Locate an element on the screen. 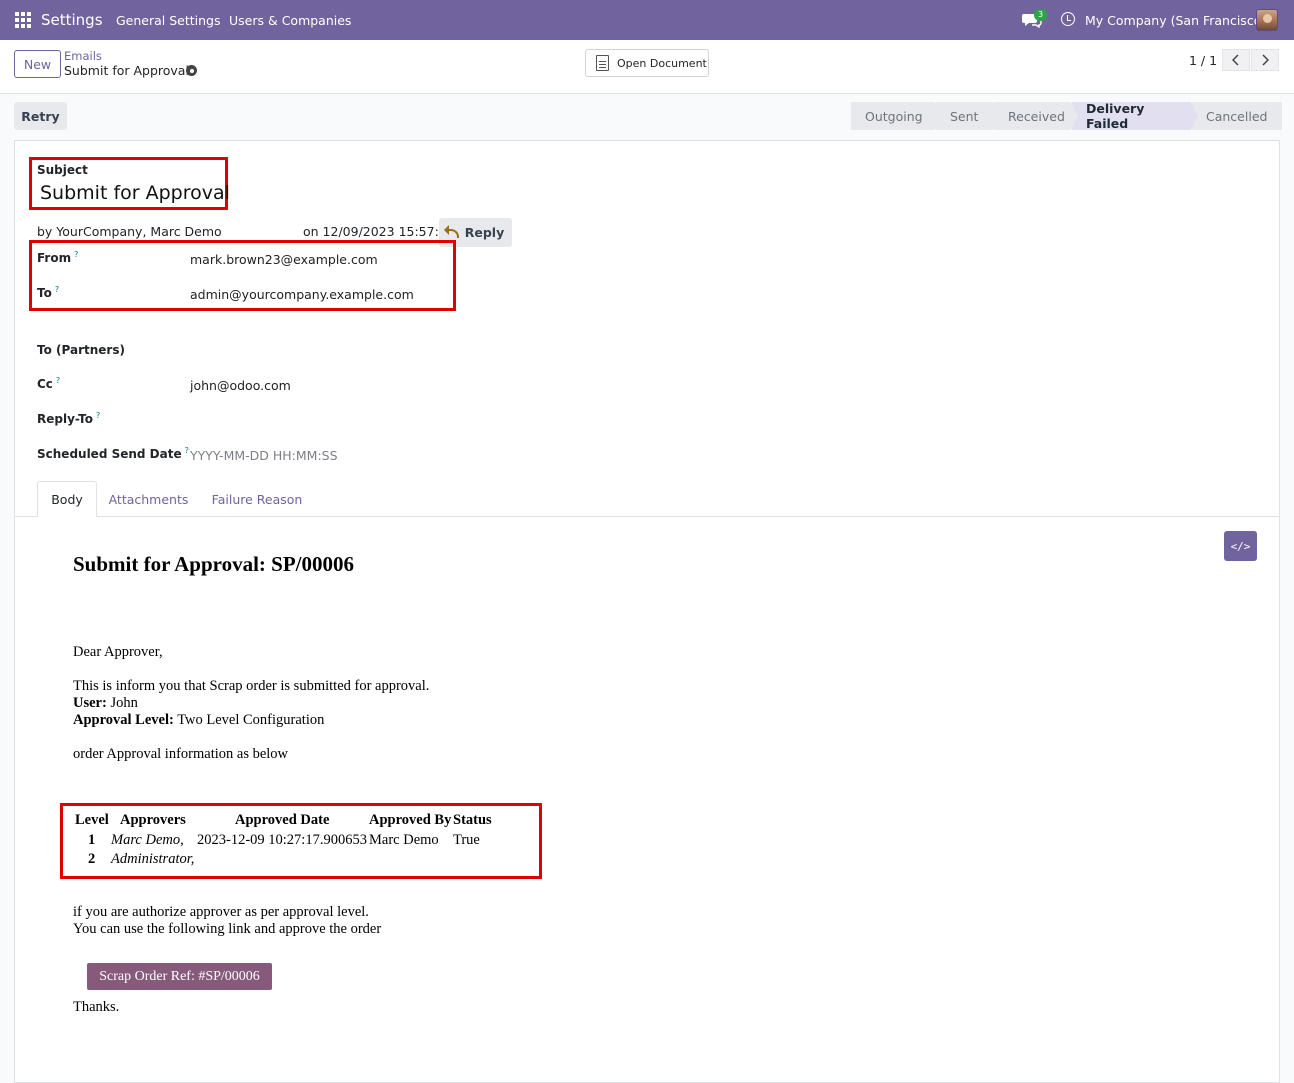 The width and height of the screenshot is (1294, 1083). table-row-1-approvers: Marc Demo, is located at coordinates (147, 840).